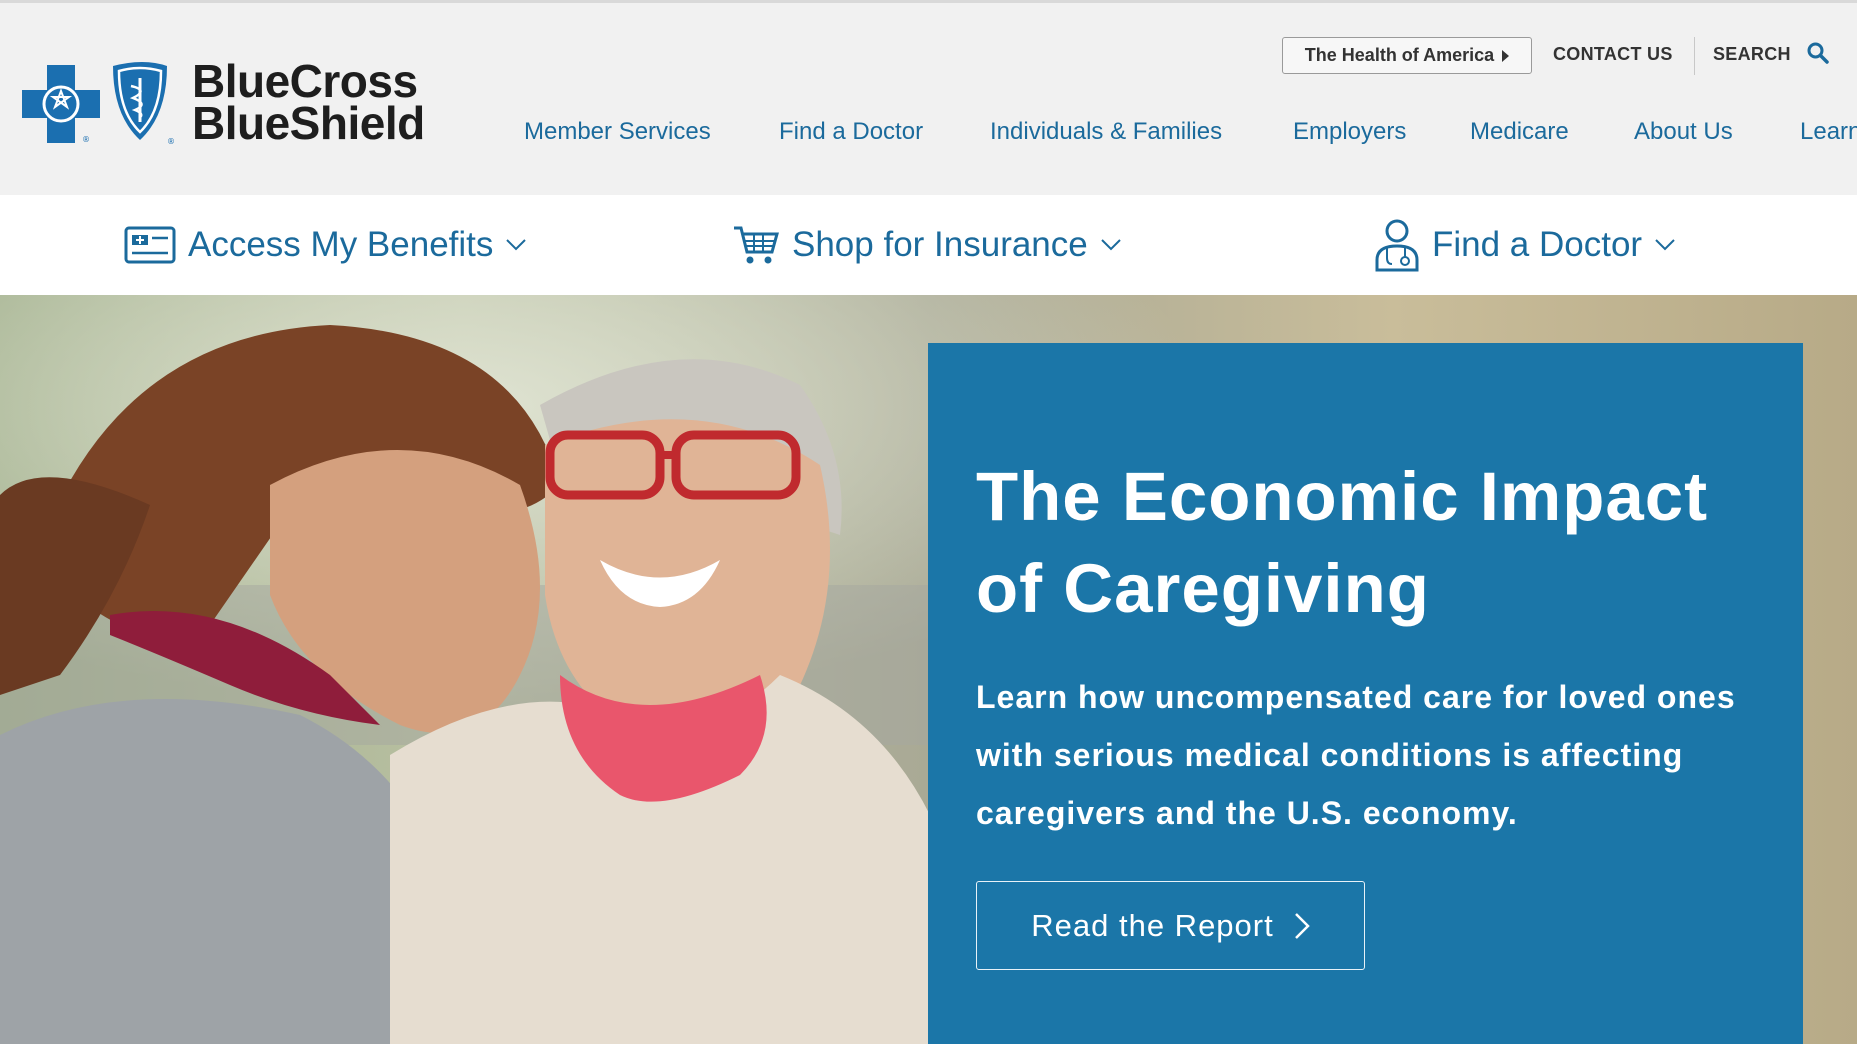 The width and height of the screenshot is (1857, 1044). I want to click on access-my-benefits-dropdown: Access My Benefits, so click(325, 245).